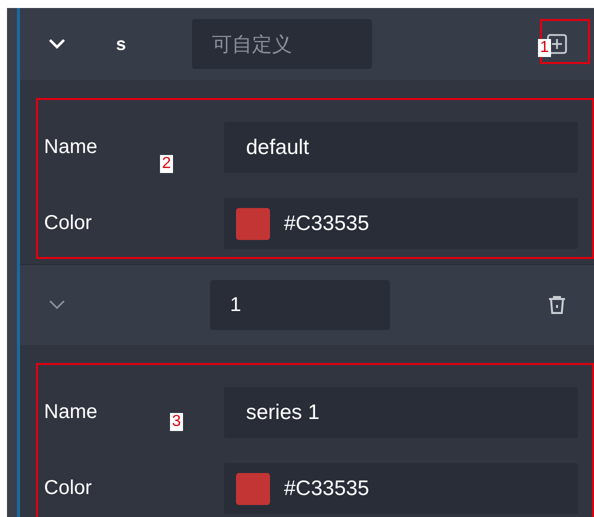  I want to click on trash-icon, so click(557, 305).